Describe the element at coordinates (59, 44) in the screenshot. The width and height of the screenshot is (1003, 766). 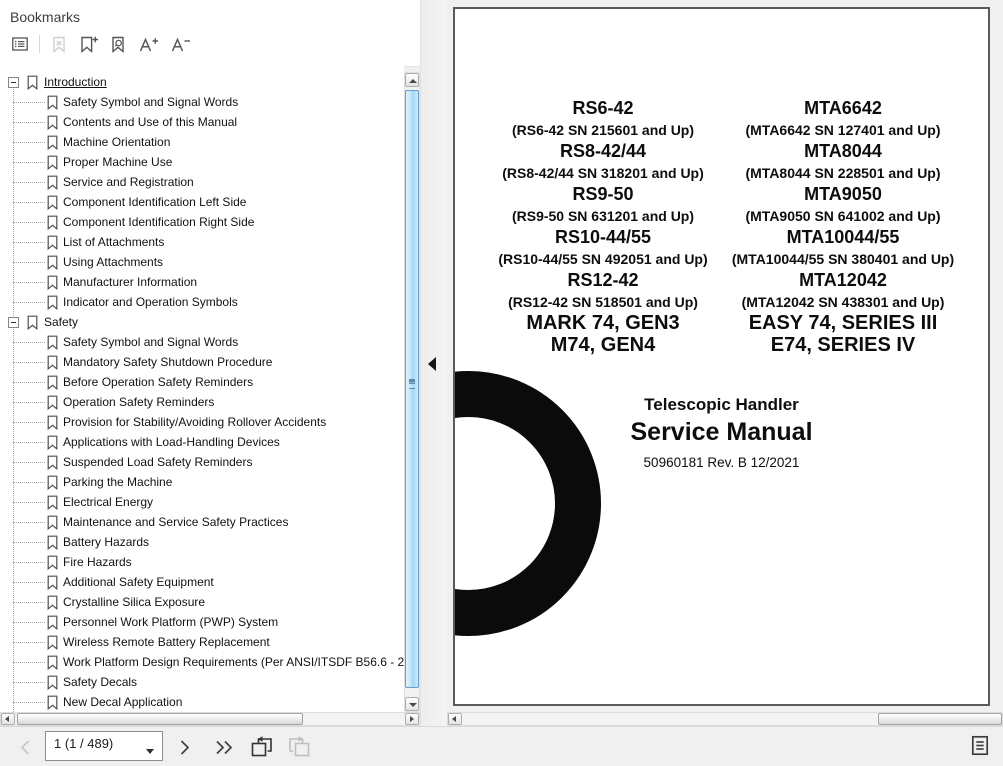
I see `delete-bookmark-icon` at that location.